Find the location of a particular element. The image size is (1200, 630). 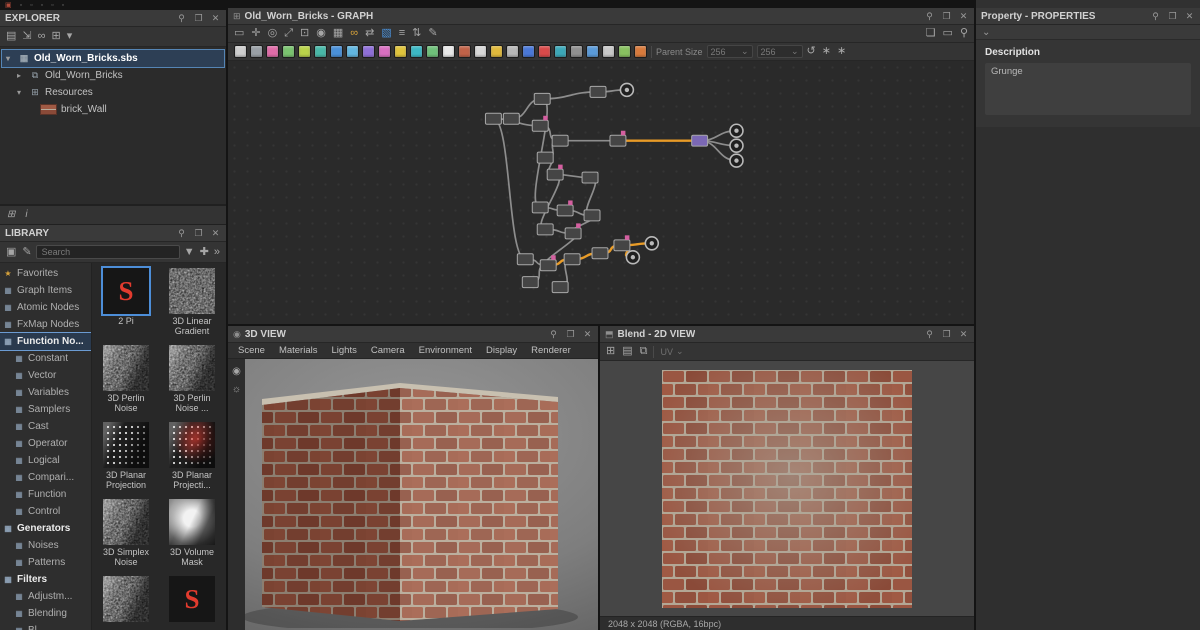

more-dropdown-icon: ▾ is located at coordinates (70, 36).